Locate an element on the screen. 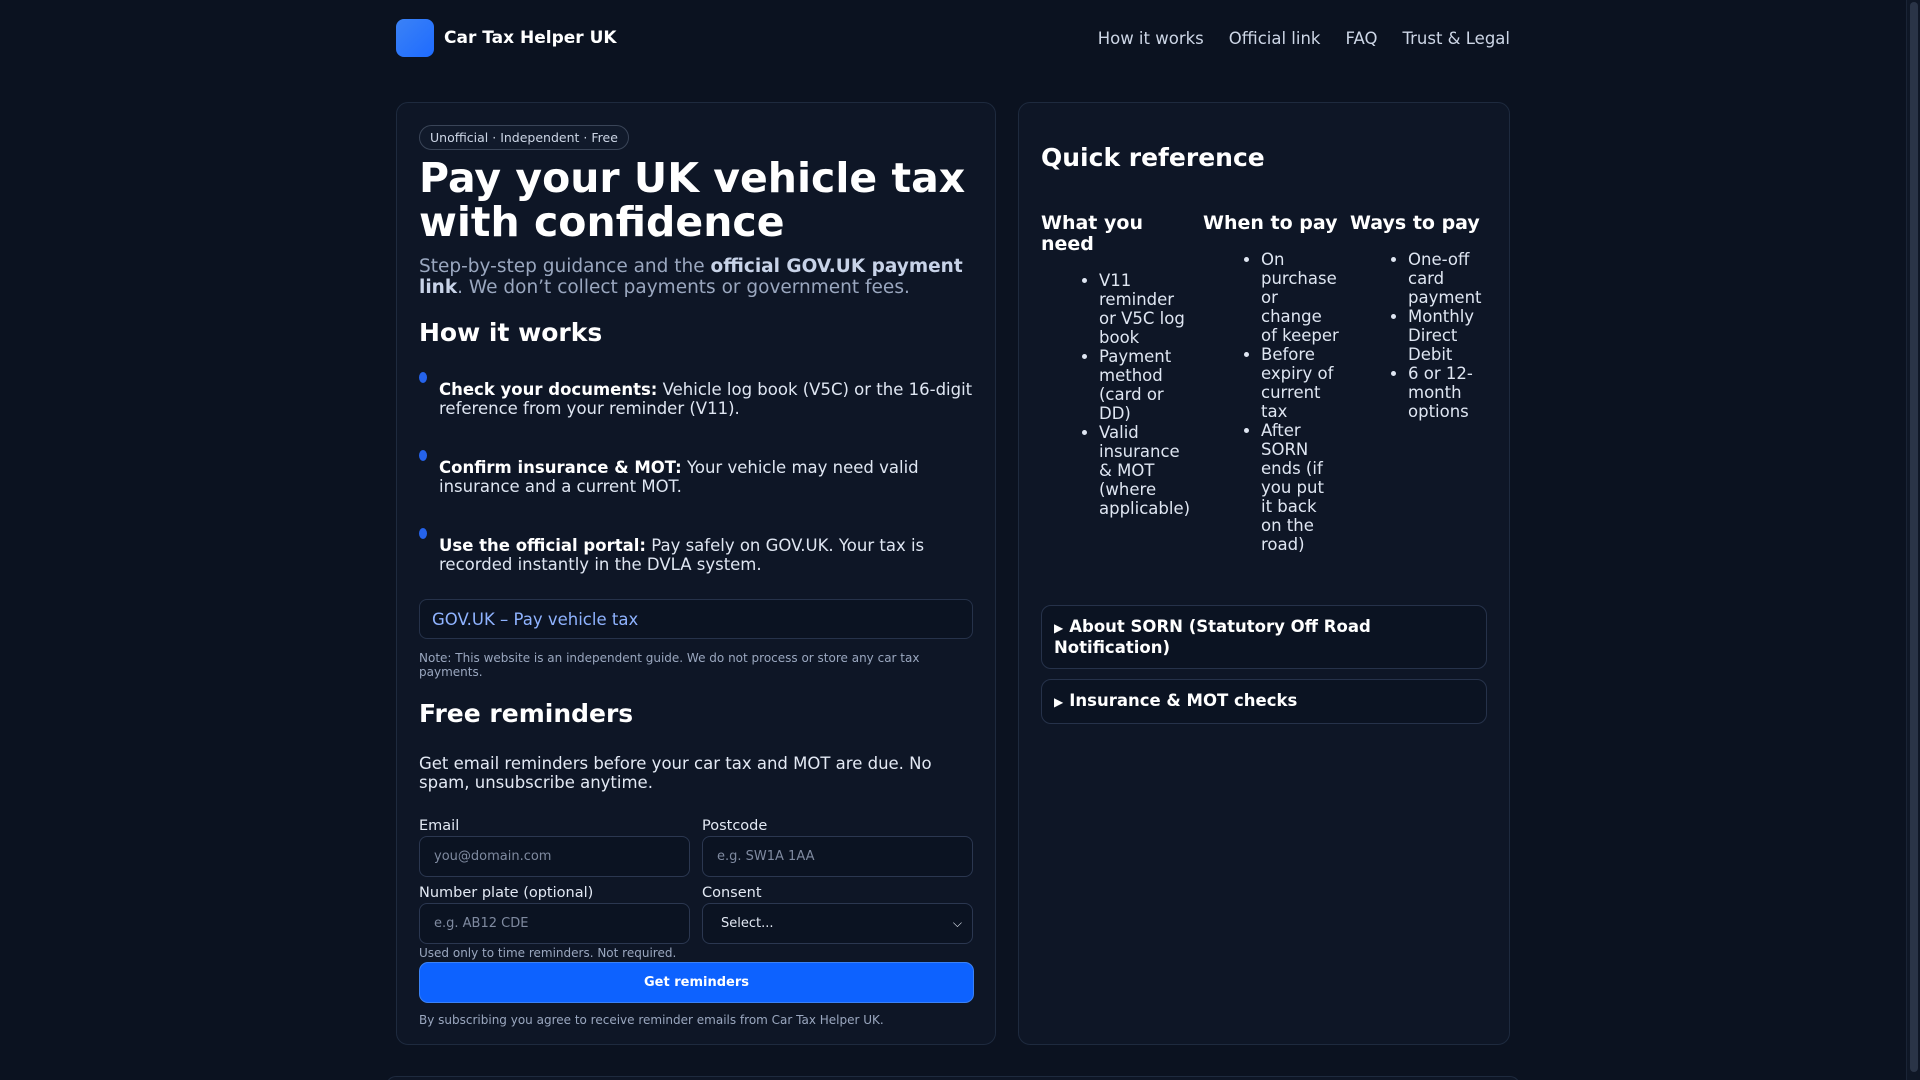  details-summary: Insurance & MOT checks is located at coordinates (1183, 700).